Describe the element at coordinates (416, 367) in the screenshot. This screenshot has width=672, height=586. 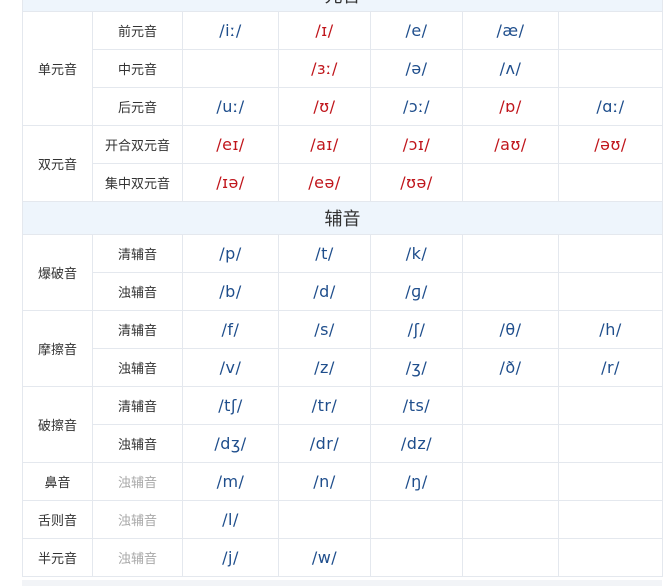
I see `phoneme-cell: /ʒ/` at that location.